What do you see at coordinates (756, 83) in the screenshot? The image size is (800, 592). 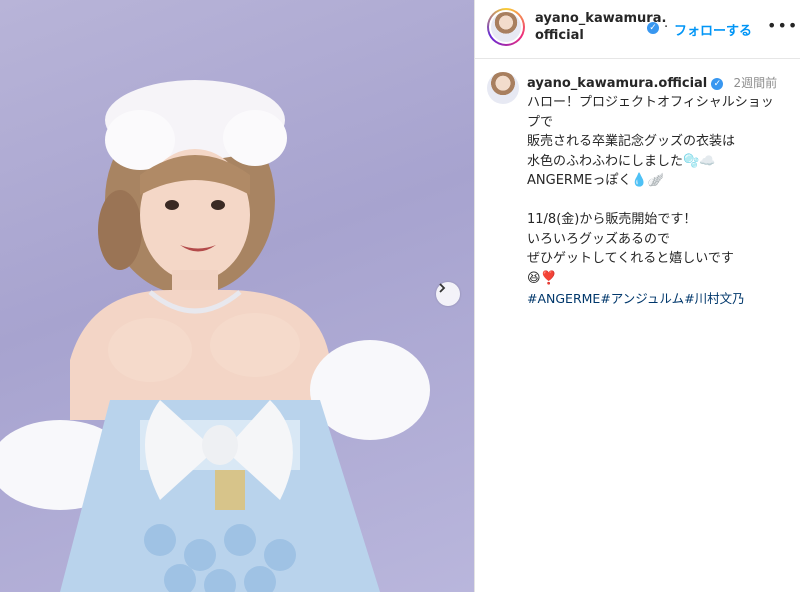 I see `post-timestamp: 2週間前` at bounding box center [756, 83].